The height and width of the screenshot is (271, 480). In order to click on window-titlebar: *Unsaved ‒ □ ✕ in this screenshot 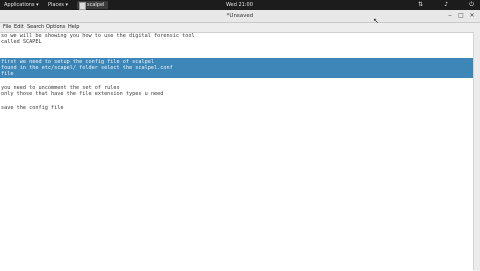, I will do `click(240, 16)`.